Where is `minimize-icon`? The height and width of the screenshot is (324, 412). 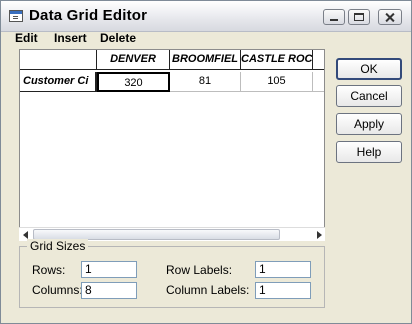
minimize-icon is located at coordinates (334, 17).